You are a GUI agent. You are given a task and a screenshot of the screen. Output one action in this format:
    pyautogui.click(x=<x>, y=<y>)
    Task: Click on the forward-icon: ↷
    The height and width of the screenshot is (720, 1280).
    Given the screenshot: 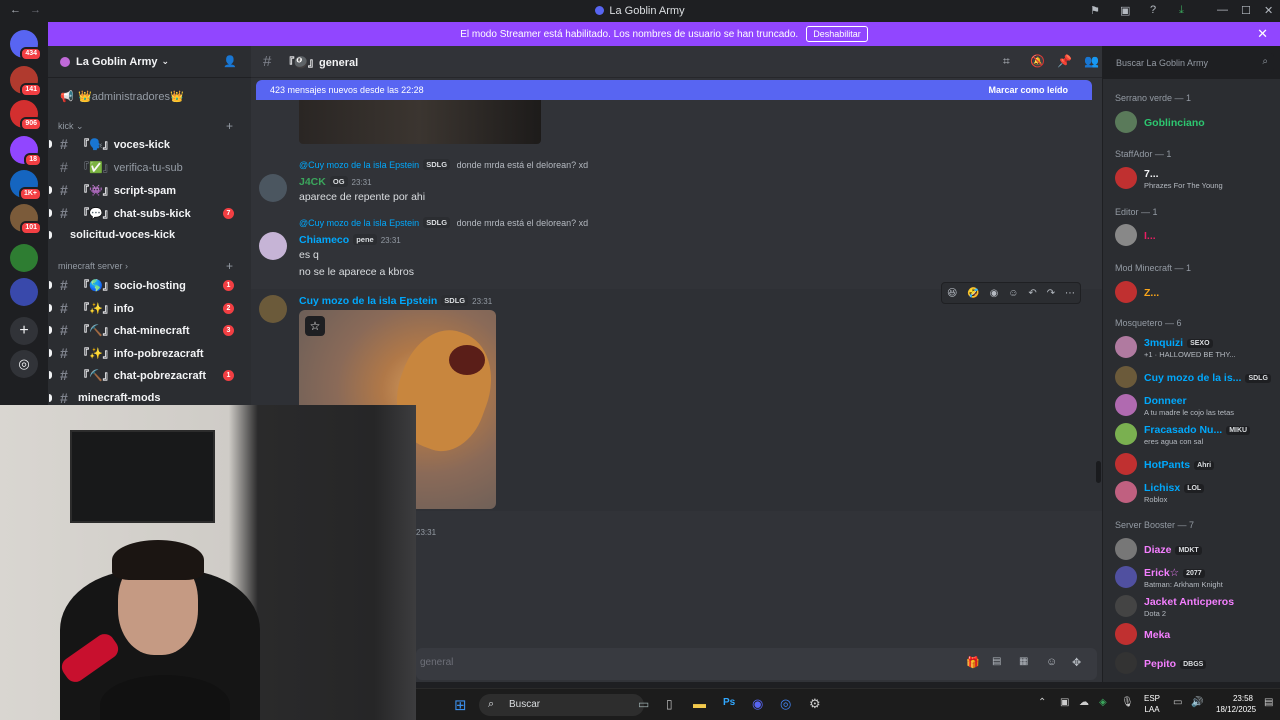 What is the action you would take?
    pyautogui.click(x=1051, y=293)
    